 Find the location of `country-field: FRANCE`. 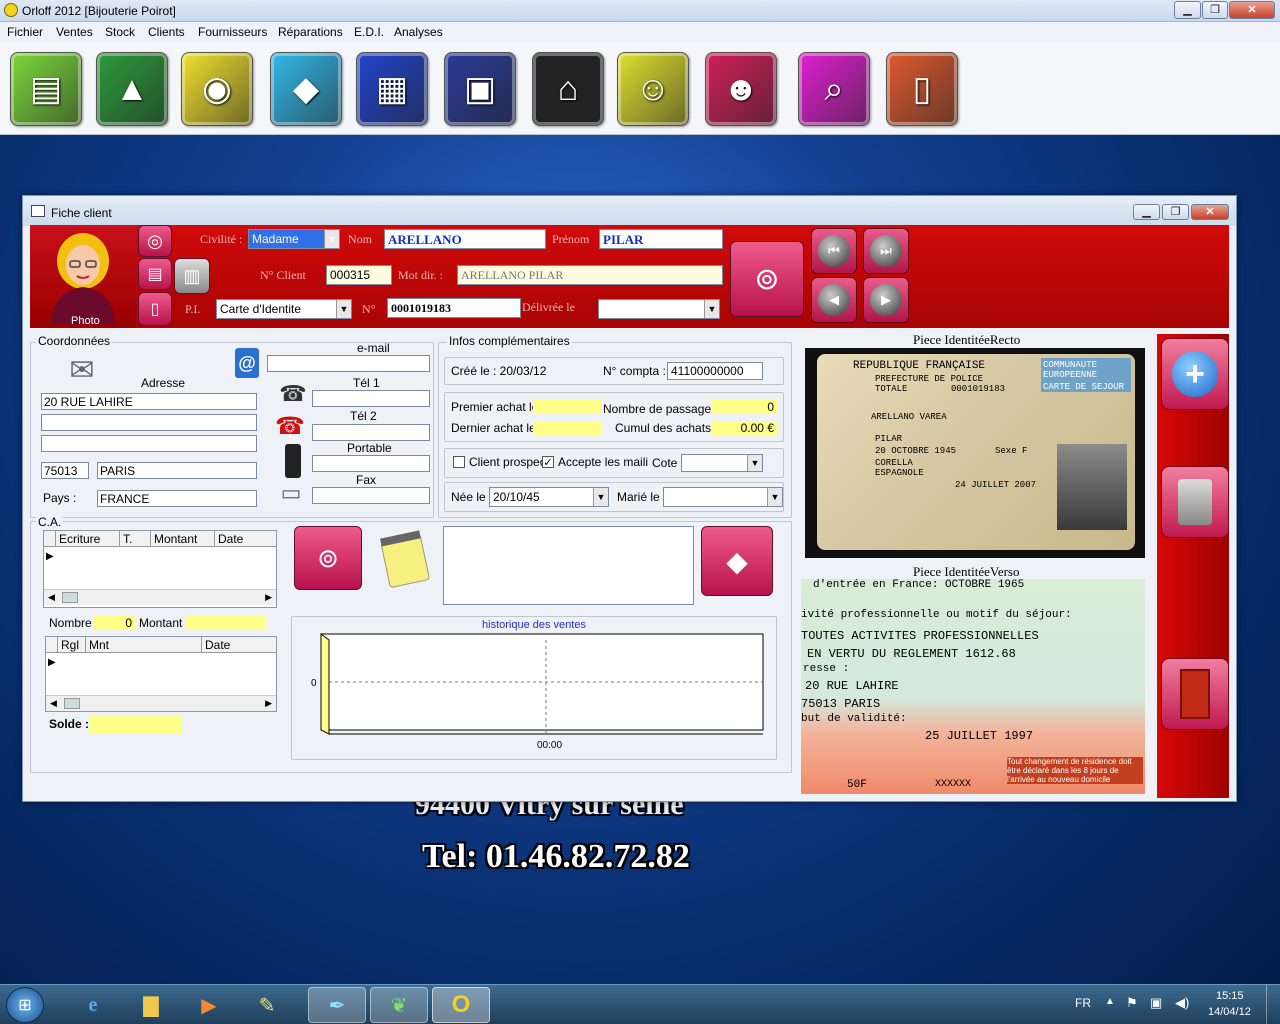

country-field: FRANCE is located at coordinates (177, 498).